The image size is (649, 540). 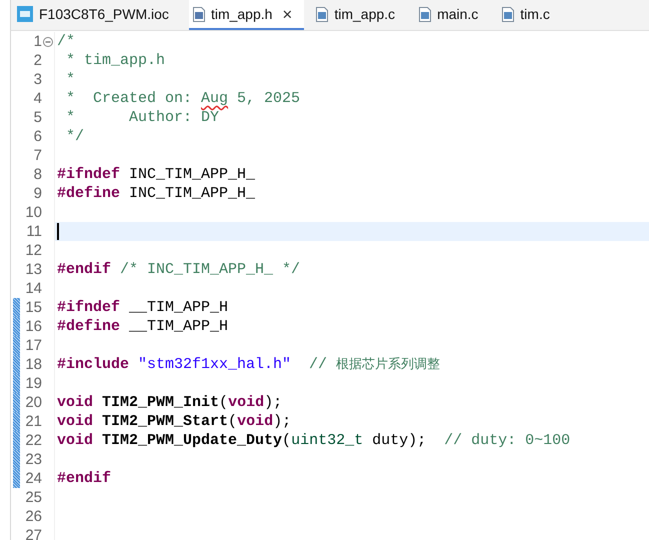 I want to click on code-line: void TIM2_PWM_Init(void);, so click(x=169, y=402).